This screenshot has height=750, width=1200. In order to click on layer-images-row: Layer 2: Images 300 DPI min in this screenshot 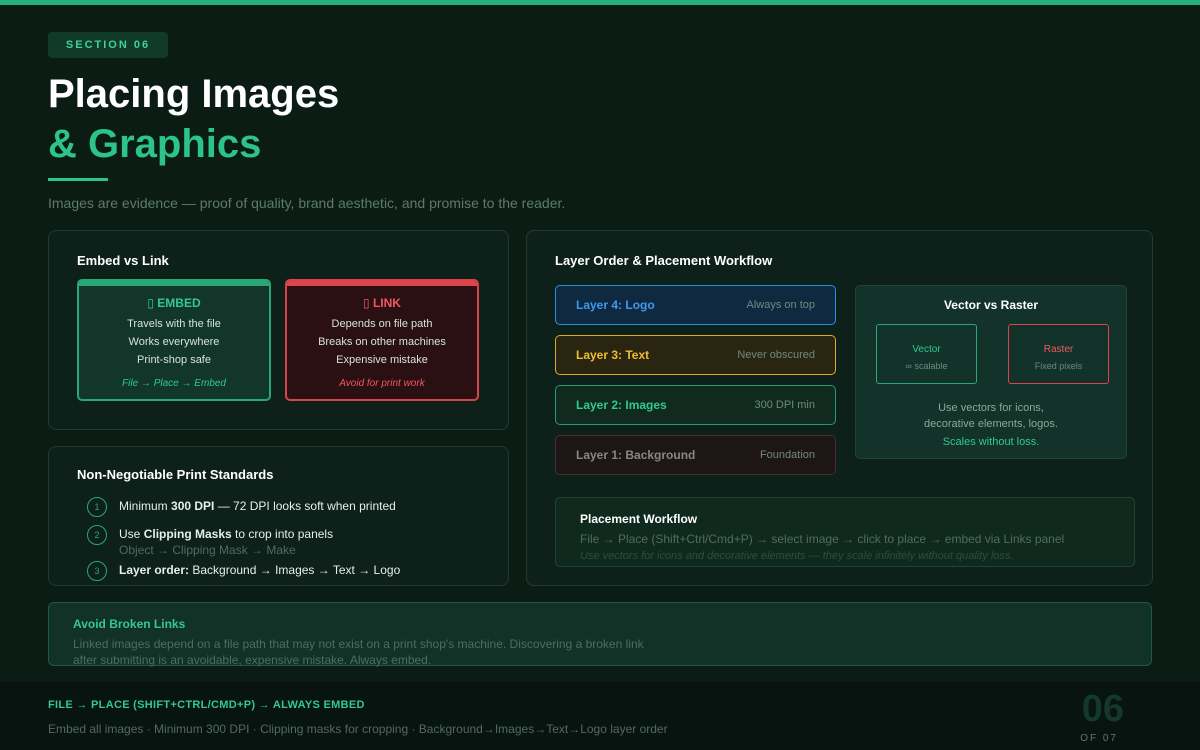, I will do `click(695, 405)`.